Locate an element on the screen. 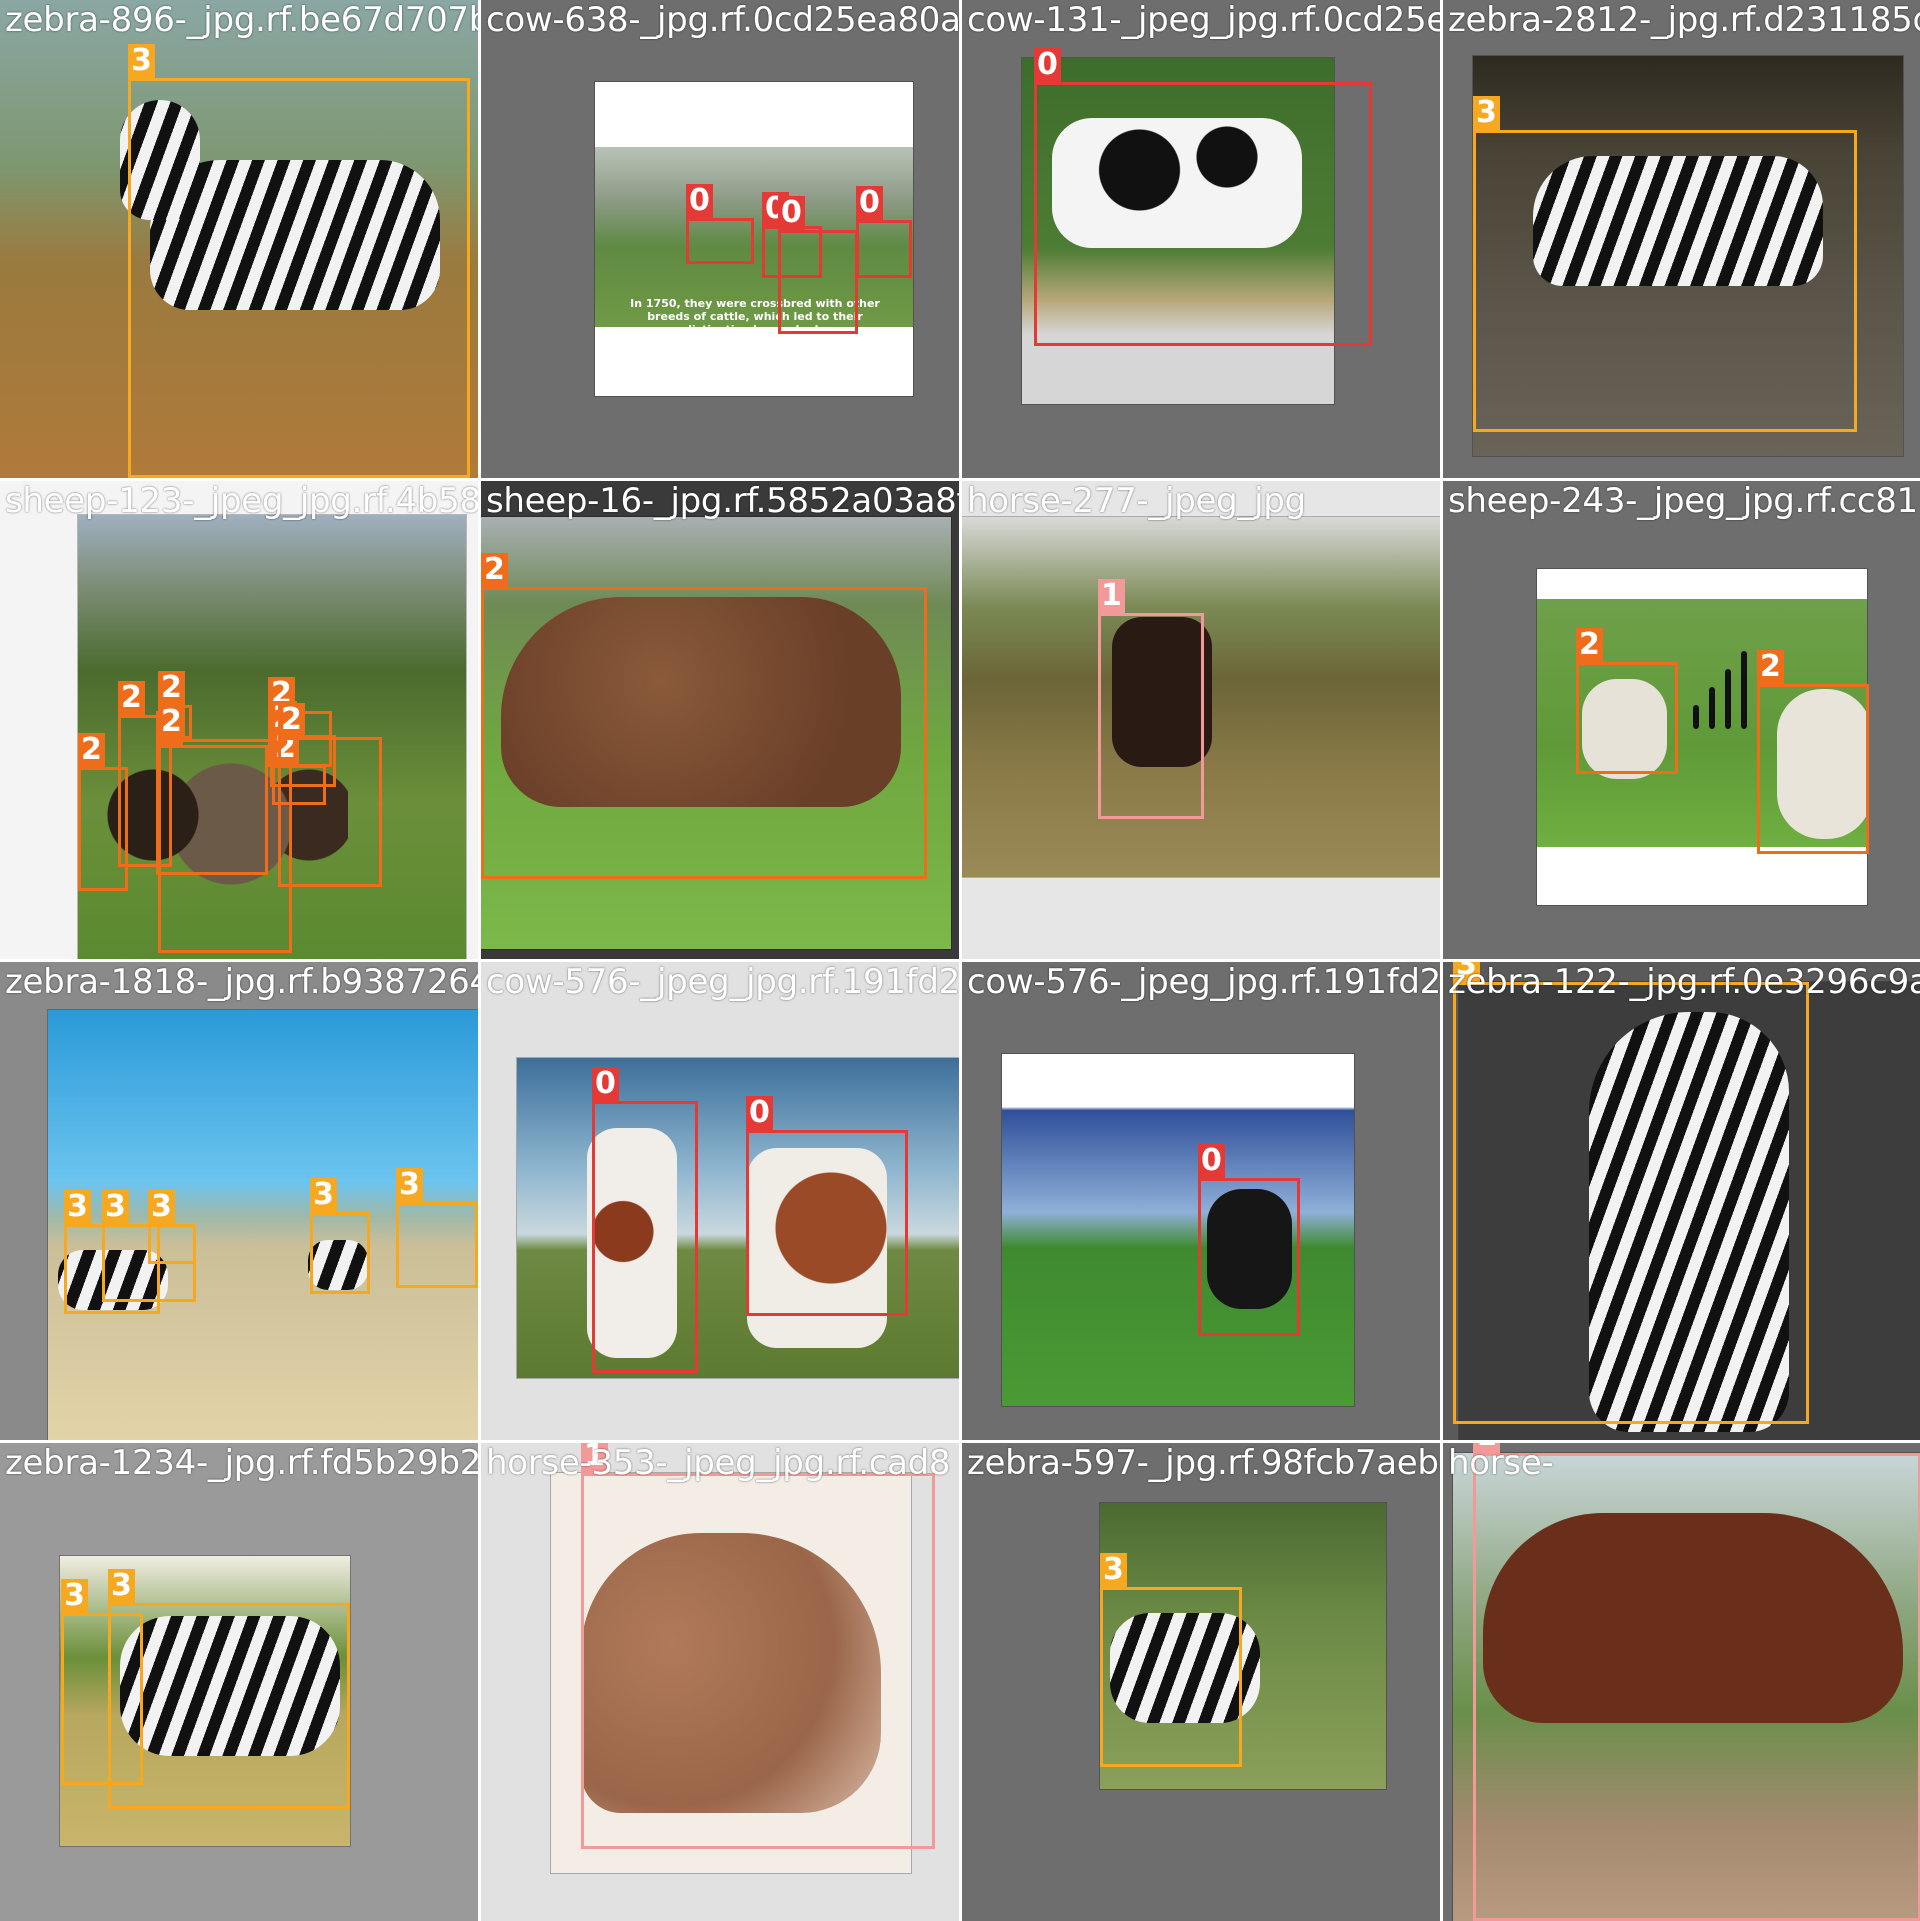 This screenshot has height=1921, width=1920. tile-13: zebra-1234-_jpg.rf.fd5b29b2f0e 3 3 is located at coordinates (239, 1682).